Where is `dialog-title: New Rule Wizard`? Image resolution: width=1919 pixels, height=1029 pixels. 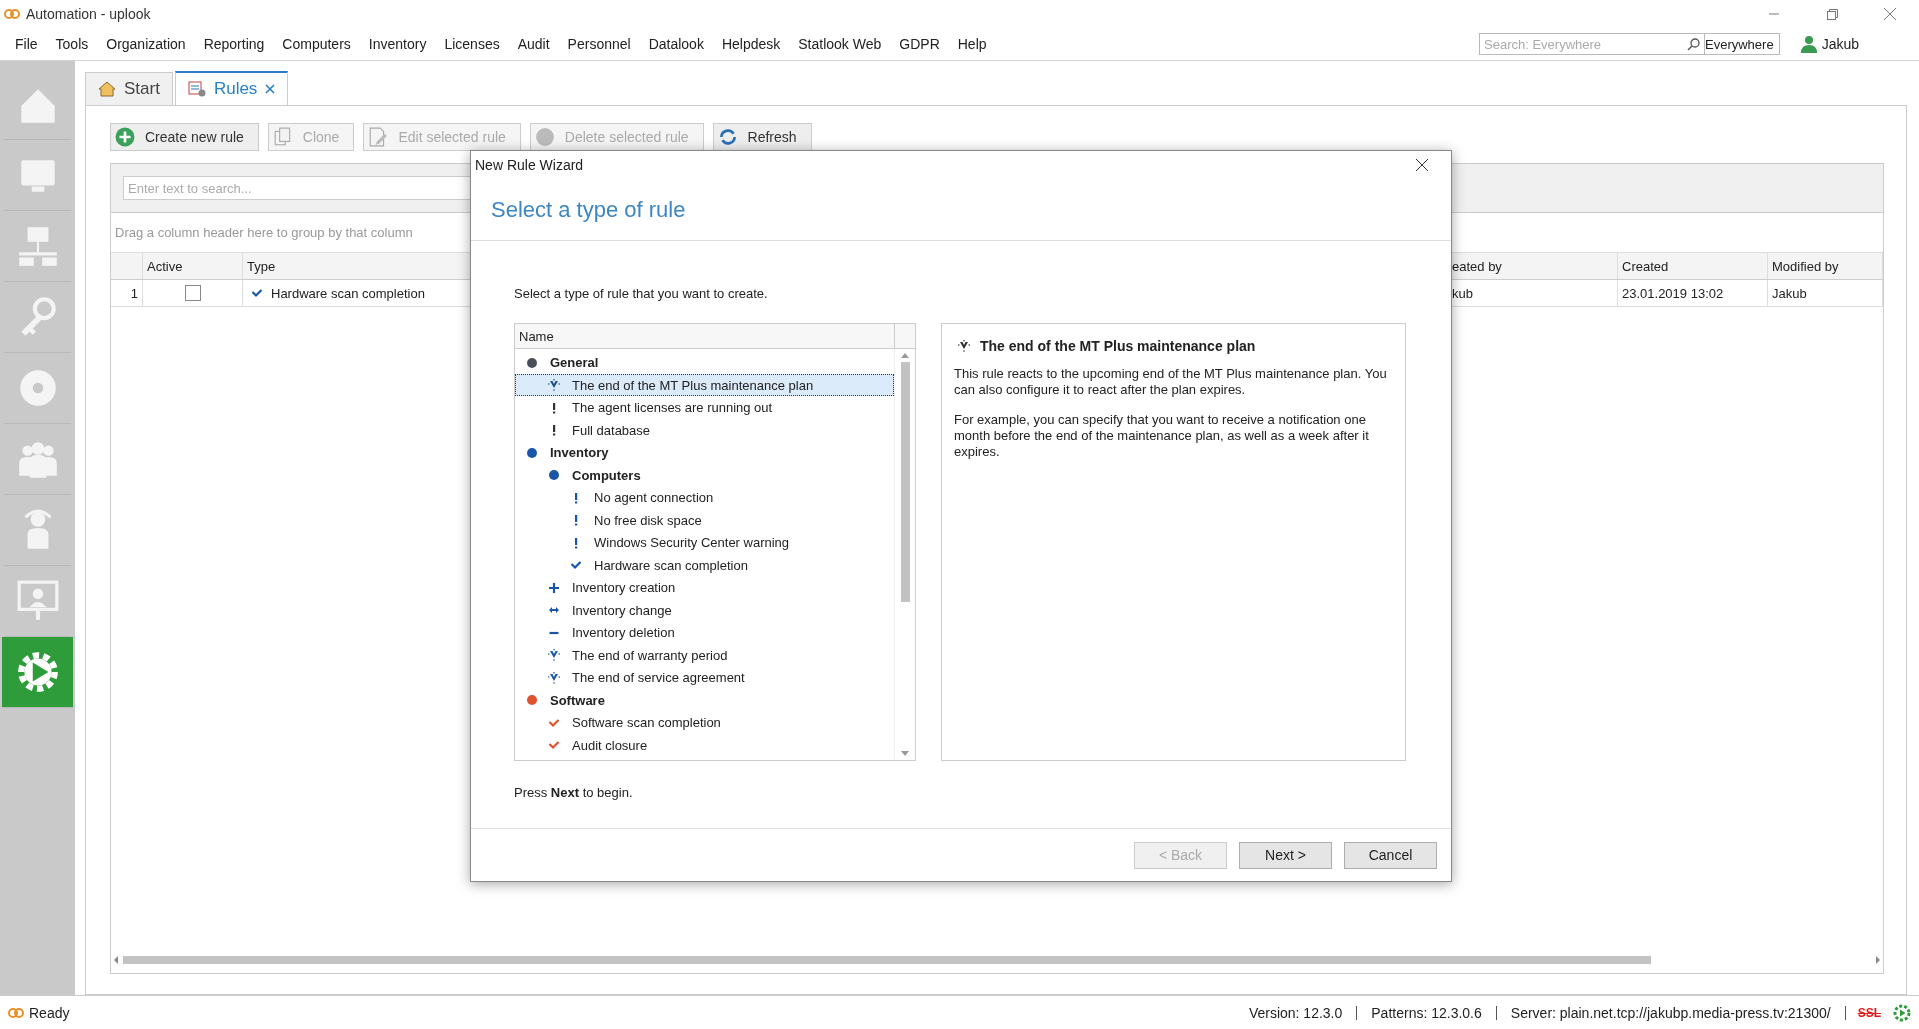
dialog-title: New Rule Wizard is located at coordinates (530, 165).